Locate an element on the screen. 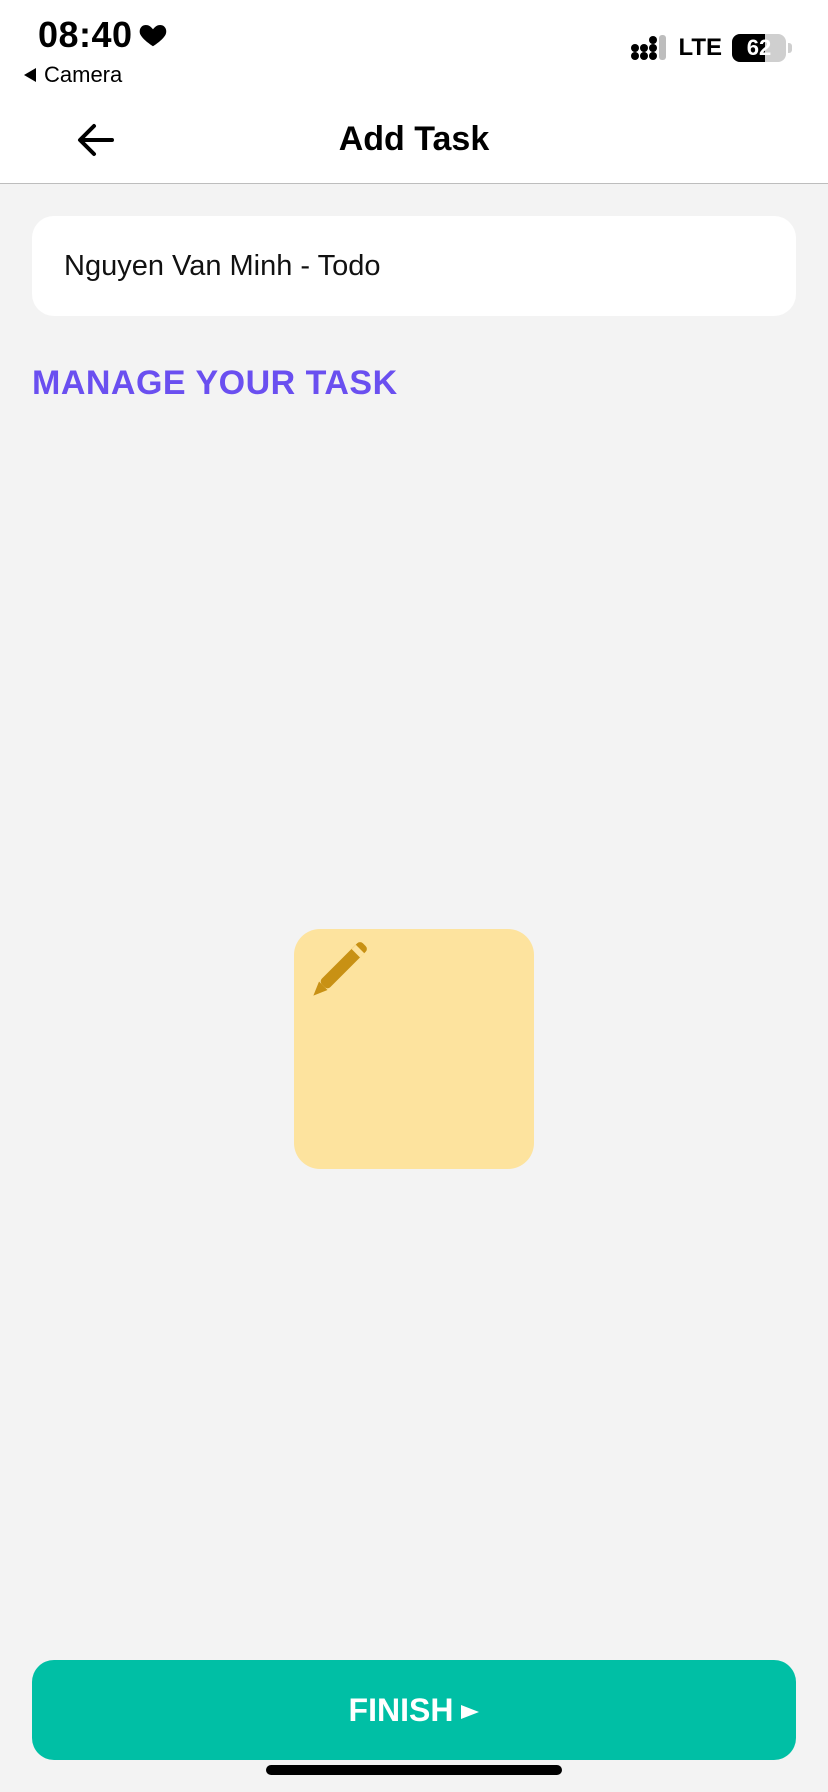 This screenshot has width=828, height=1792. page-title: Add Task is located at coordinates (414, 139).